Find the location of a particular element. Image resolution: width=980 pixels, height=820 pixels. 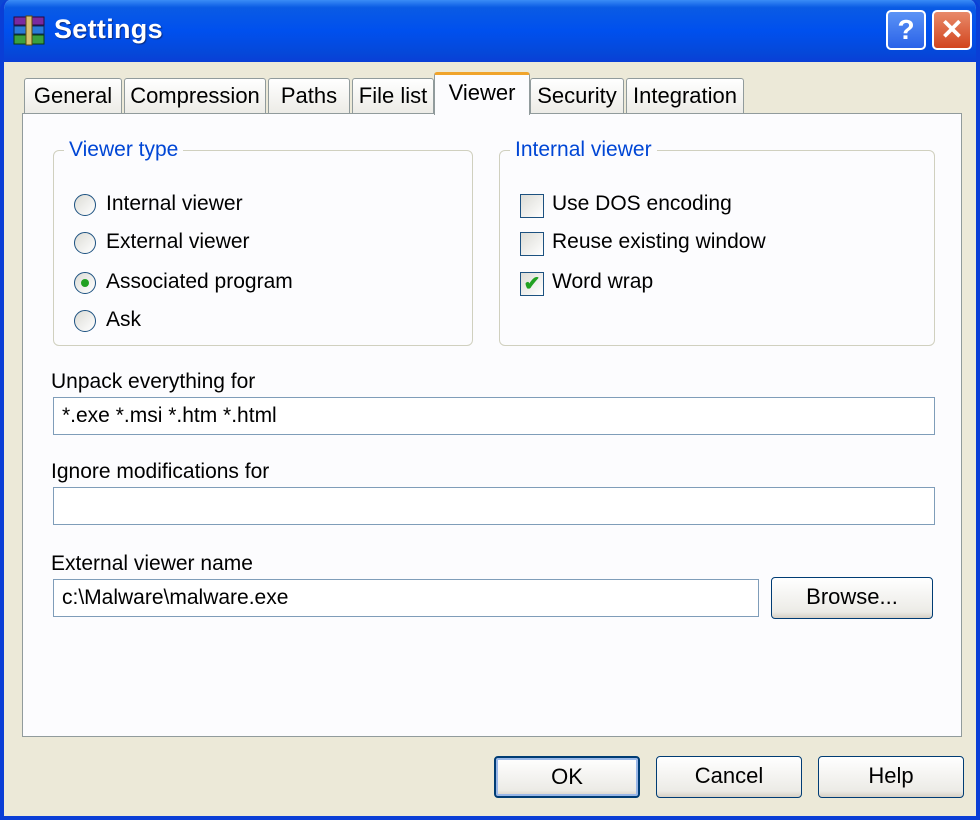

tab-security: Security is located at coordinates (577, 96).